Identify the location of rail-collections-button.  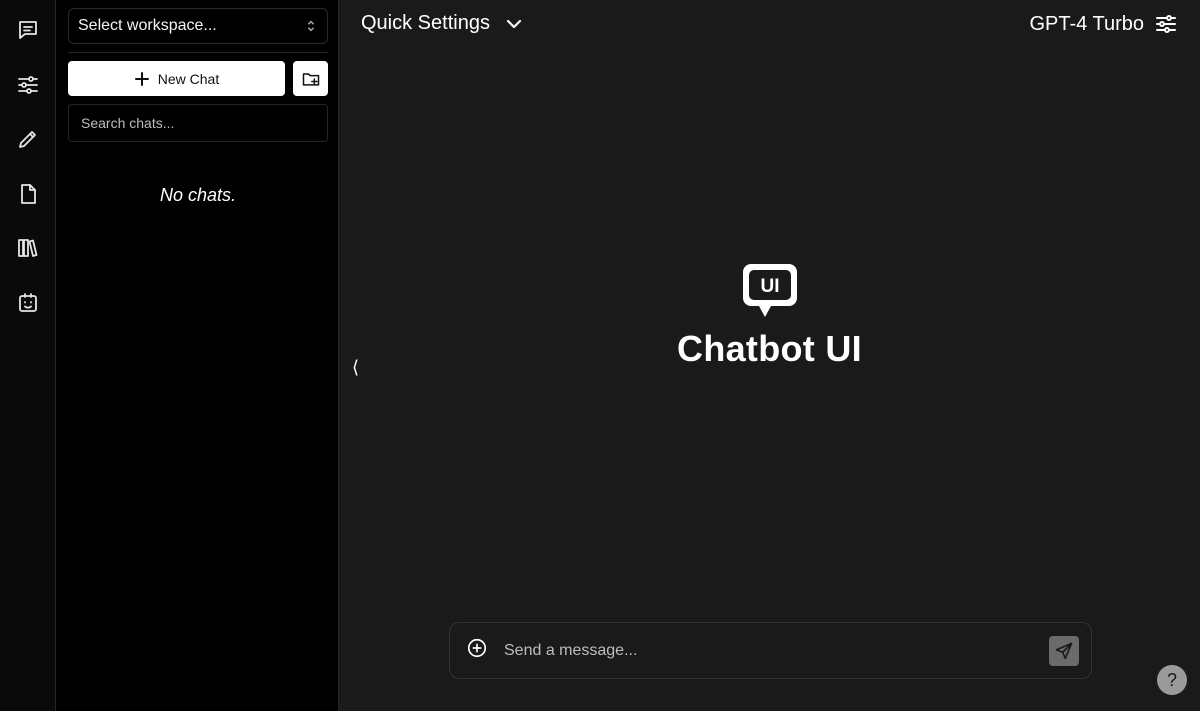
(28, 248).